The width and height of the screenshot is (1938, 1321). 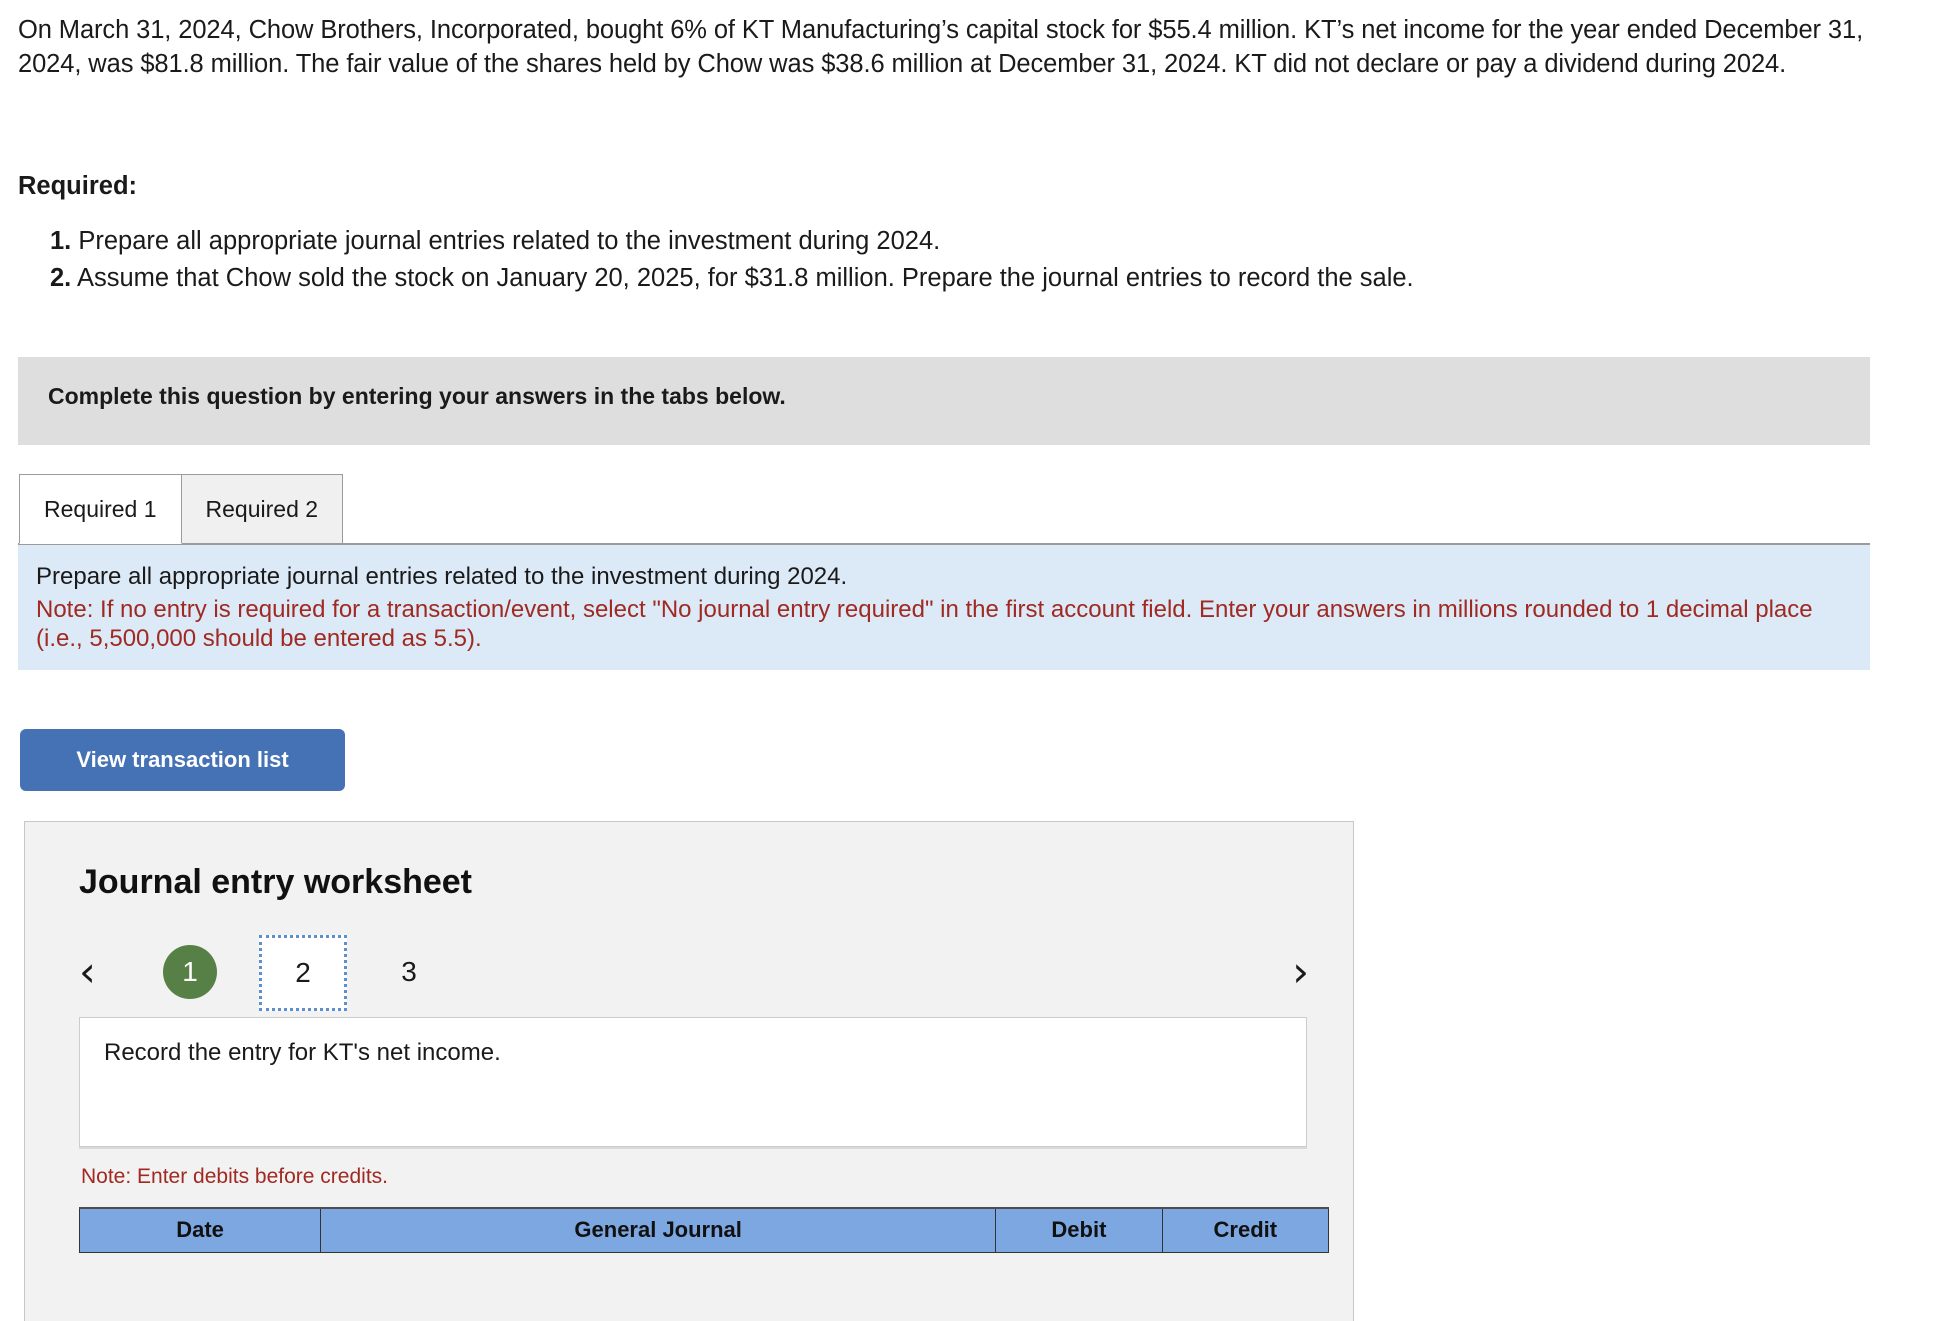 I want to click on required-label: Required:, so click(x=78, y=186).